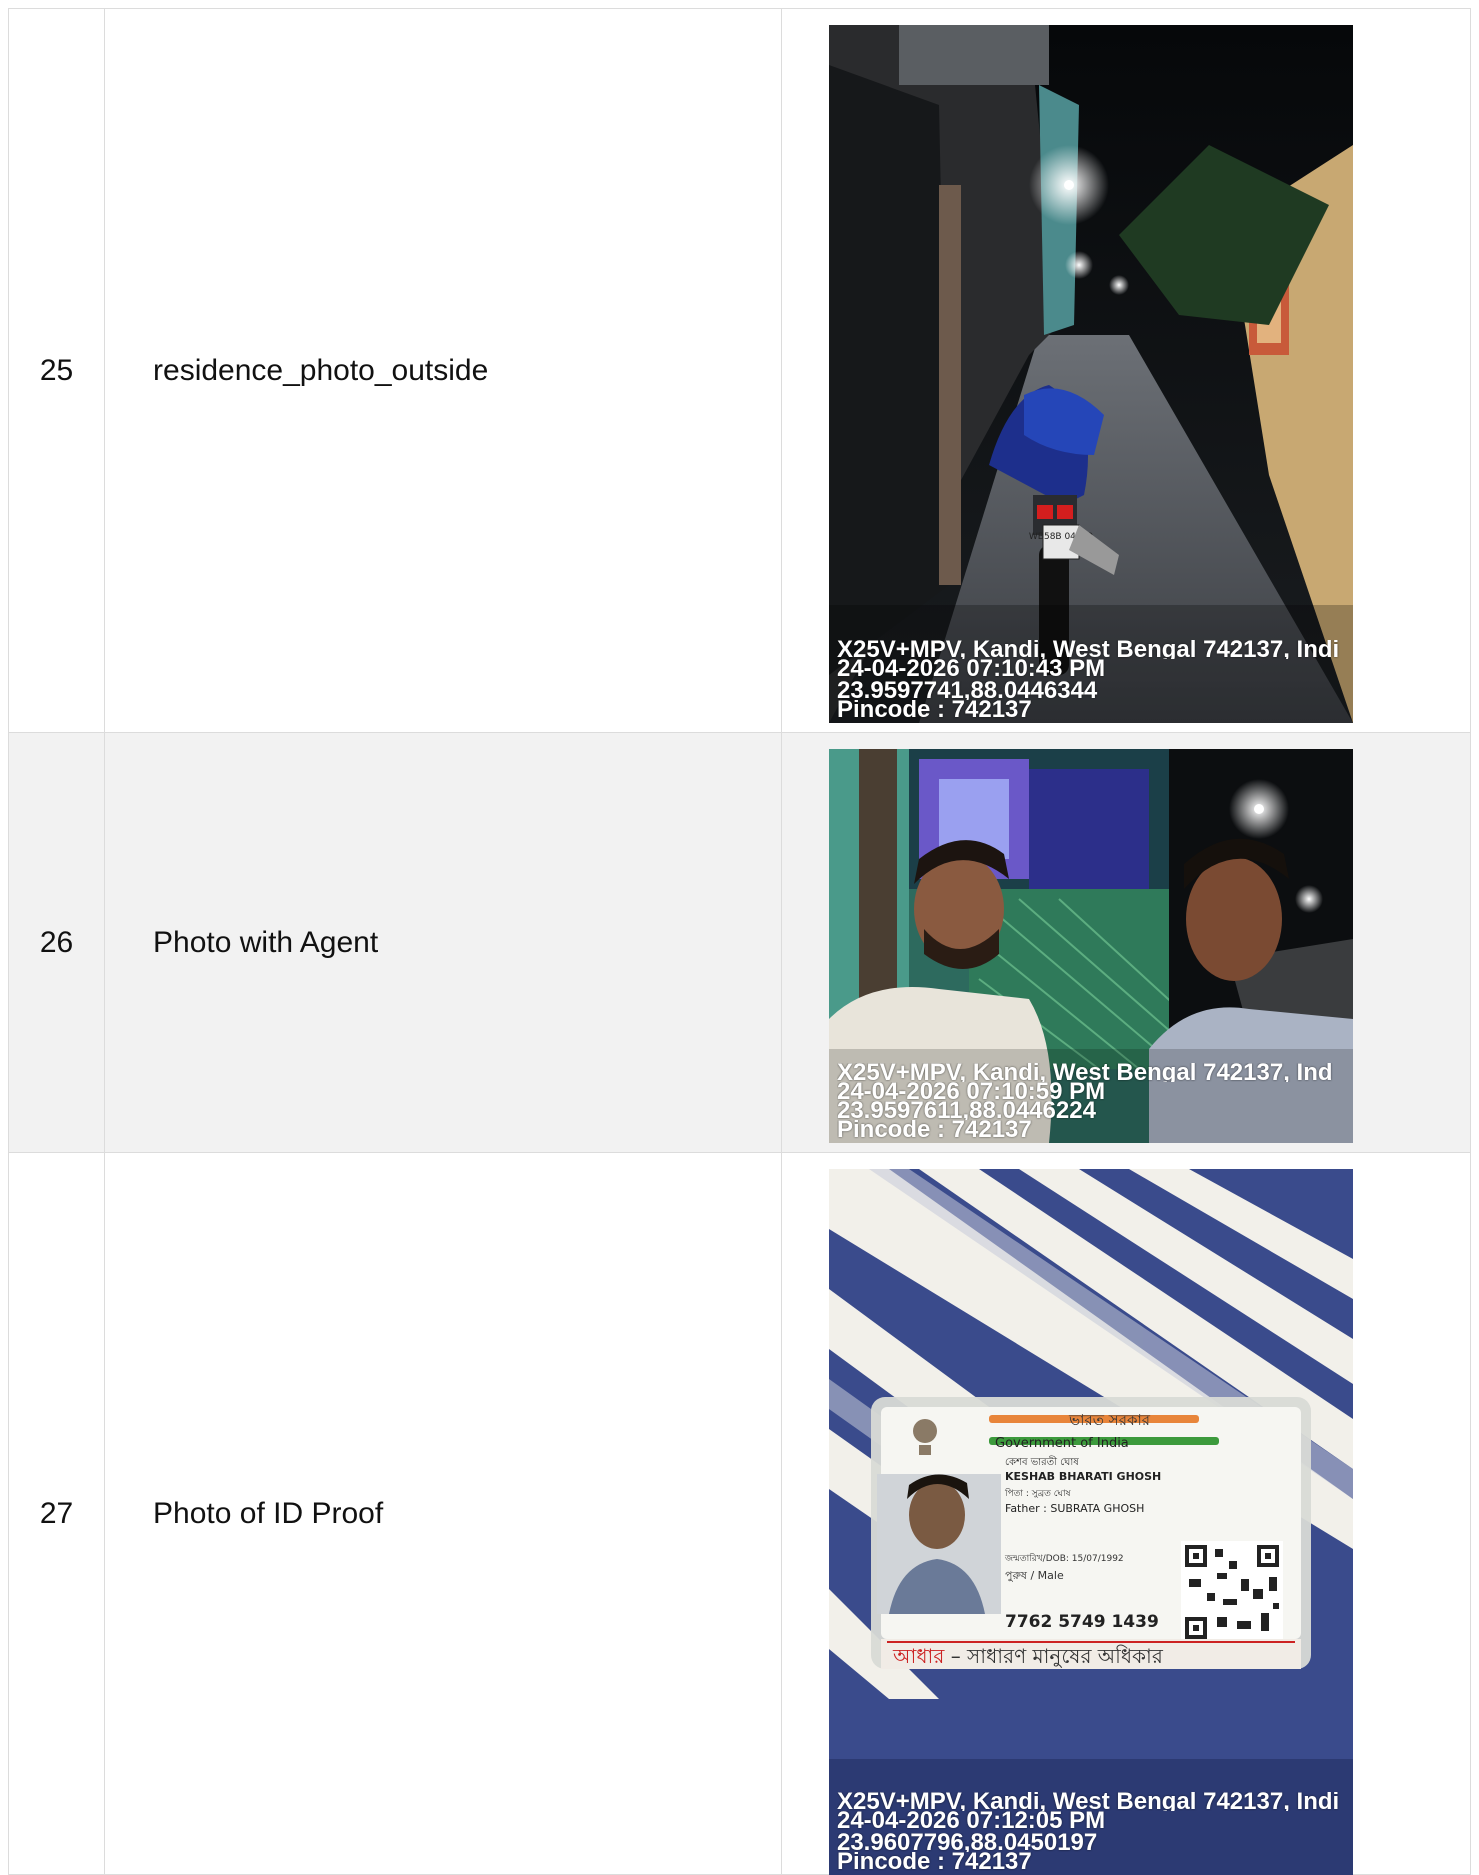 The image size is (1479, 1875). Describe the element at coordinates (966, 1110) in the screenshot. I see `geotag-coords: 23.9597611,88.0446224` at that location.